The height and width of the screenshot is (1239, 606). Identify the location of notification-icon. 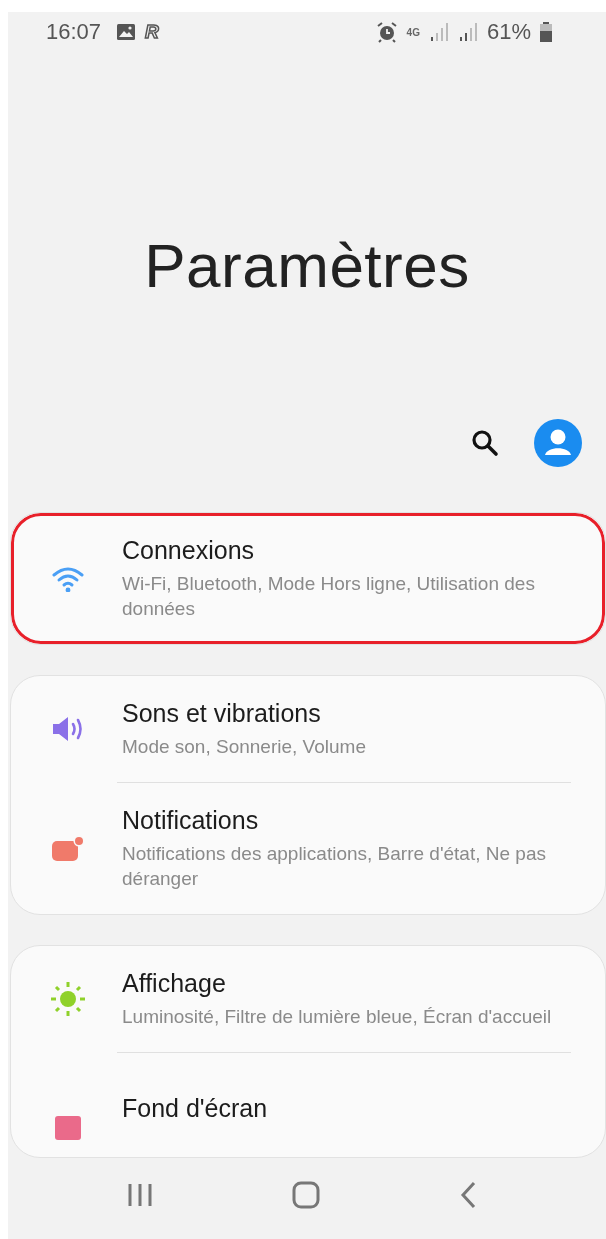
(68, 848).